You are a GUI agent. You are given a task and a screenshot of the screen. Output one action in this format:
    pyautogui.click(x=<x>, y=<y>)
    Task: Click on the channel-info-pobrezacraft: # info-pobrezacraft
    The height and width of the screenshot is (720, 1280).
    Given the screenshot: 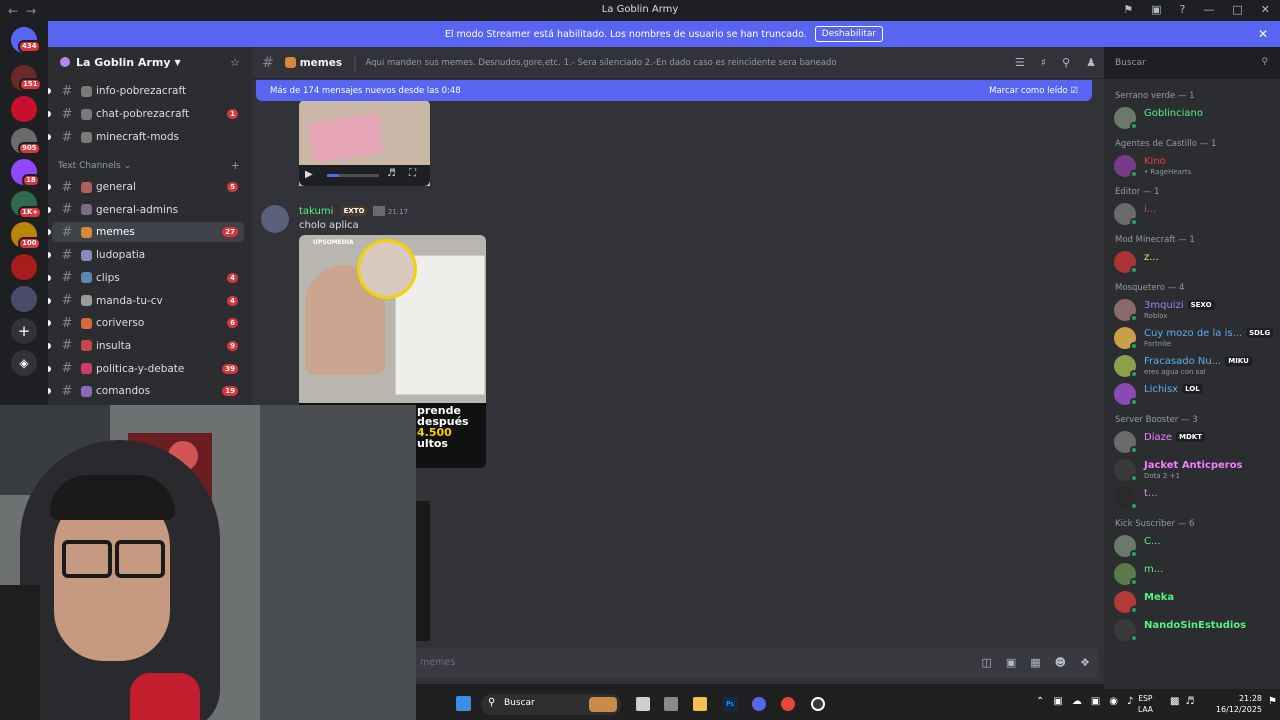 What is the action you would take?
    pyautogui.click(x=146, y=91)
    